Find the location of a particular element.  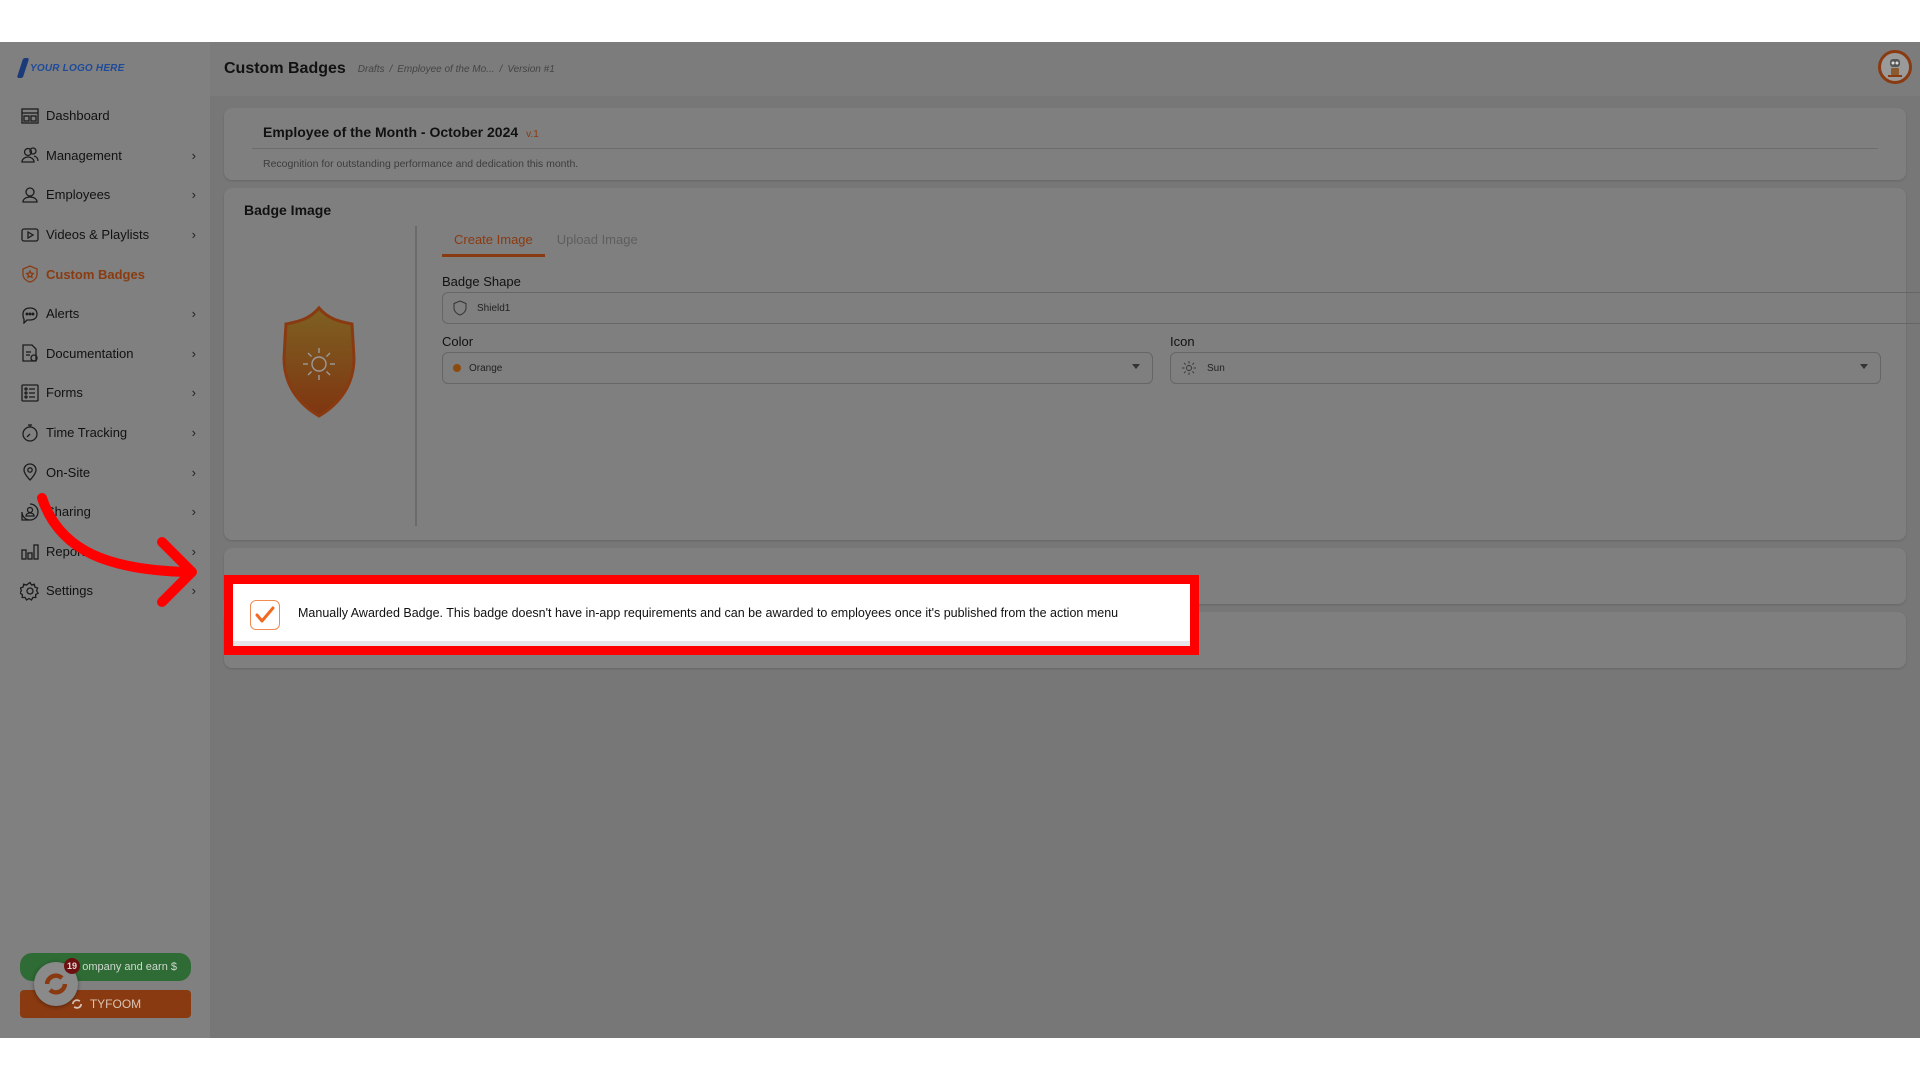

sidebar-item-videos-playlists: Videos & Playlists › is located at coordinates (105, 235).